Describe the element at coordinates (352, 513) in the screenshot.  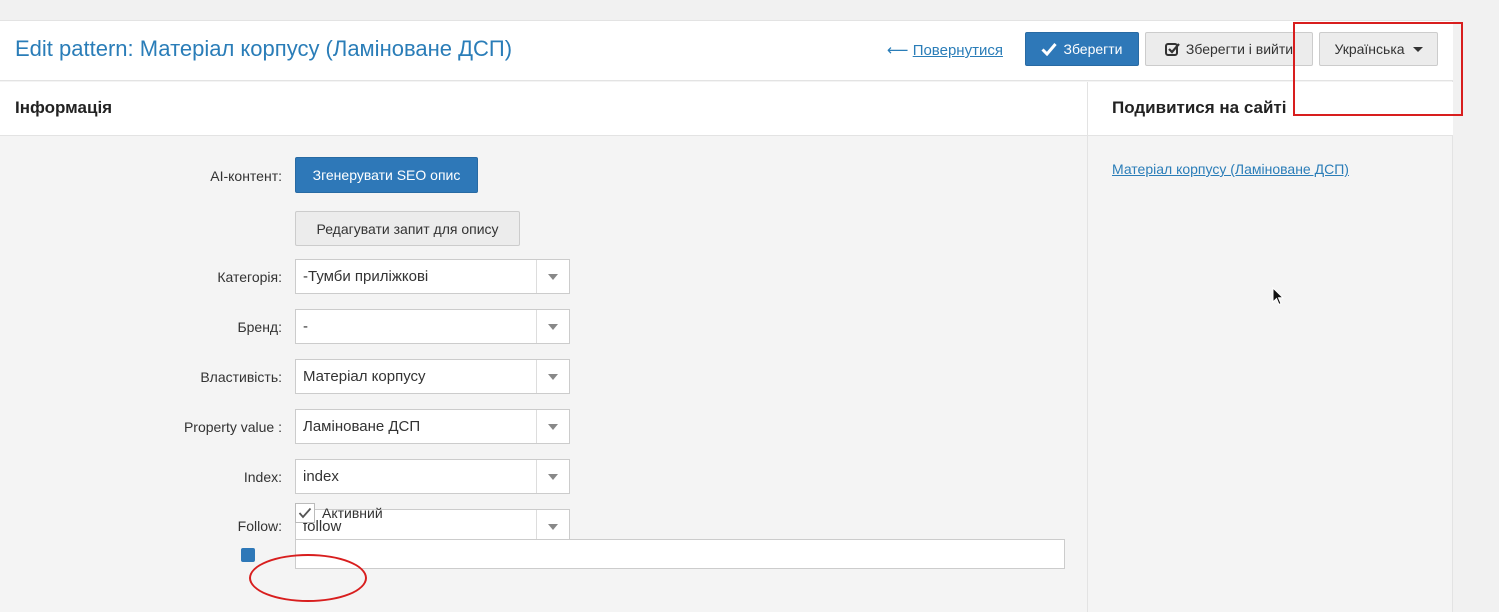
I see `active-label: Активний` at that location.